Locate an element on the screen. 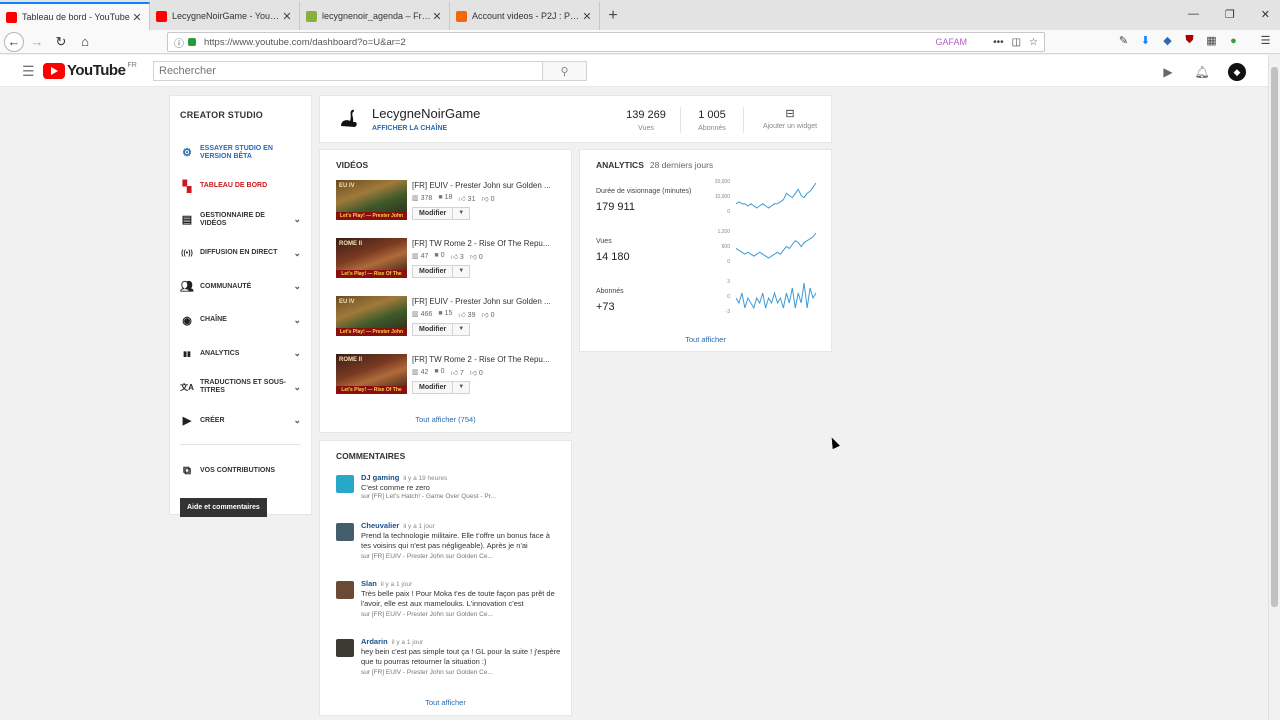 This screenshot has height=720, width=1280. sidebar-item-live: ((•)) DIFFUSION EN DIRECT ⌄ is located at coordinates (240, 254).